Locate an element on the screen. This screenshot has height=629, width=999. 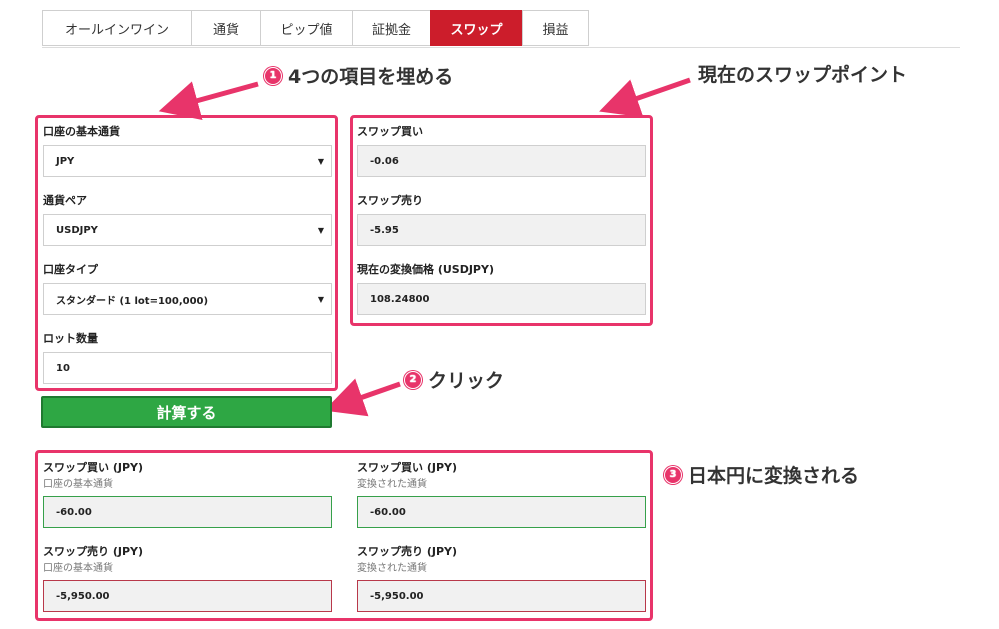
annotation-step3: 3 日本円に変換される is located at coordinates (761, 474).